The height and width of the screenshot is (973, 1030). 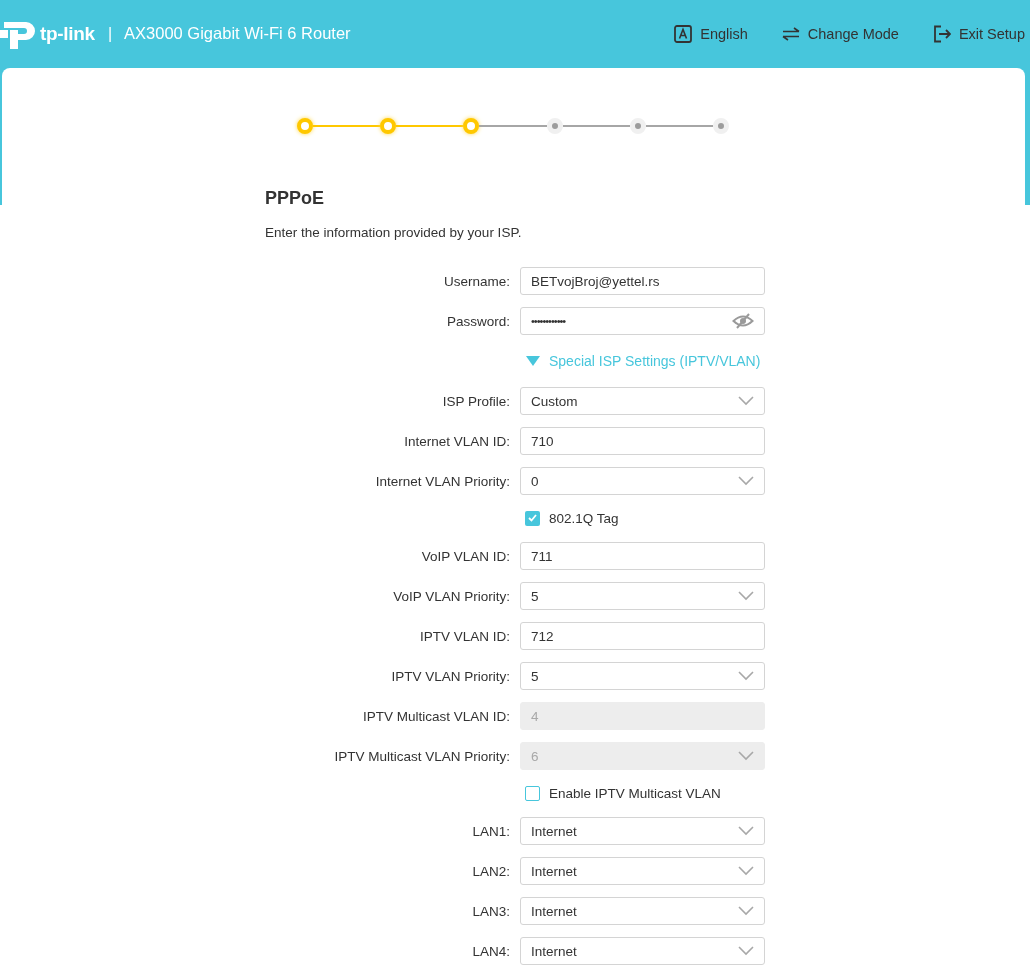 I want to click on text-field: 712, so click(x=642, y=636).